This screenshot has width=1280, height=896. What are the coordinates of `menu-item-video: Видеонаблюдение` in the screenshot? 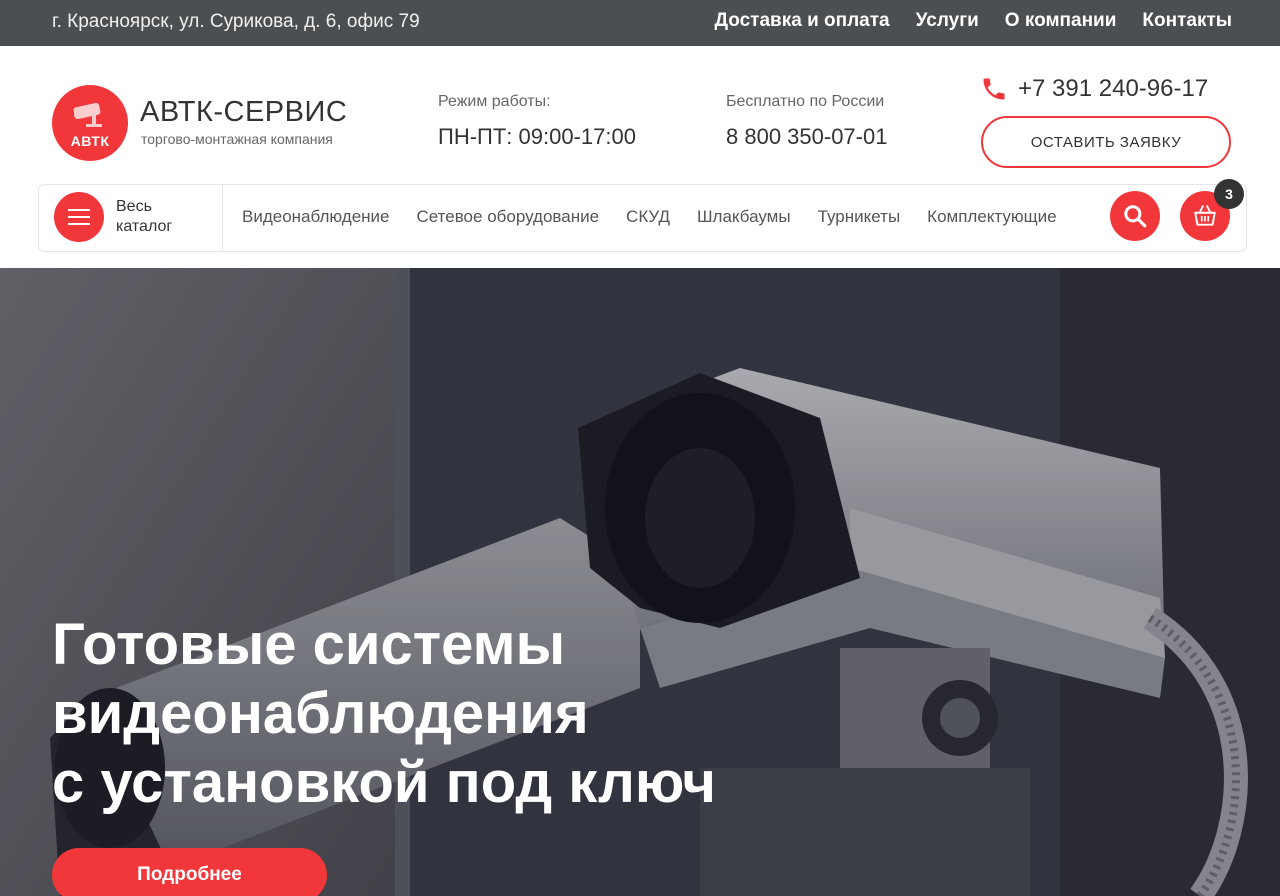 It's located at (316, 217).